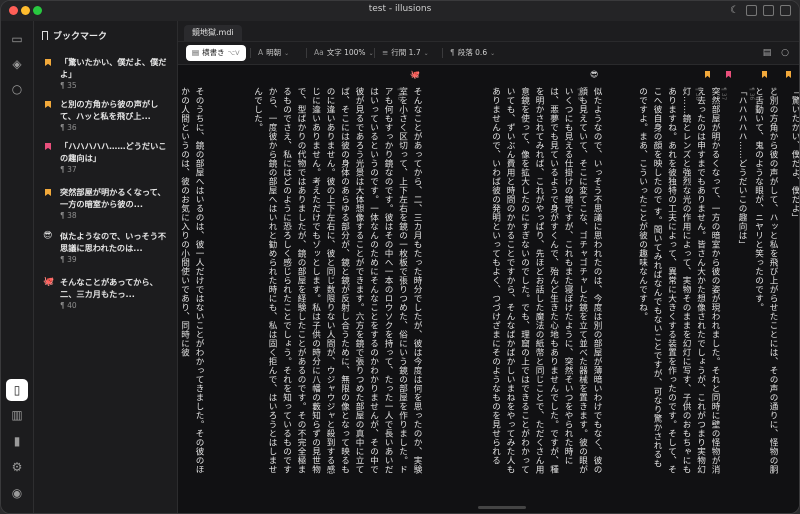  What do you see at coordinates (319, 52) in the screenshot?
I see `text-size-icon: Aa` at bounding box center [319, 52].